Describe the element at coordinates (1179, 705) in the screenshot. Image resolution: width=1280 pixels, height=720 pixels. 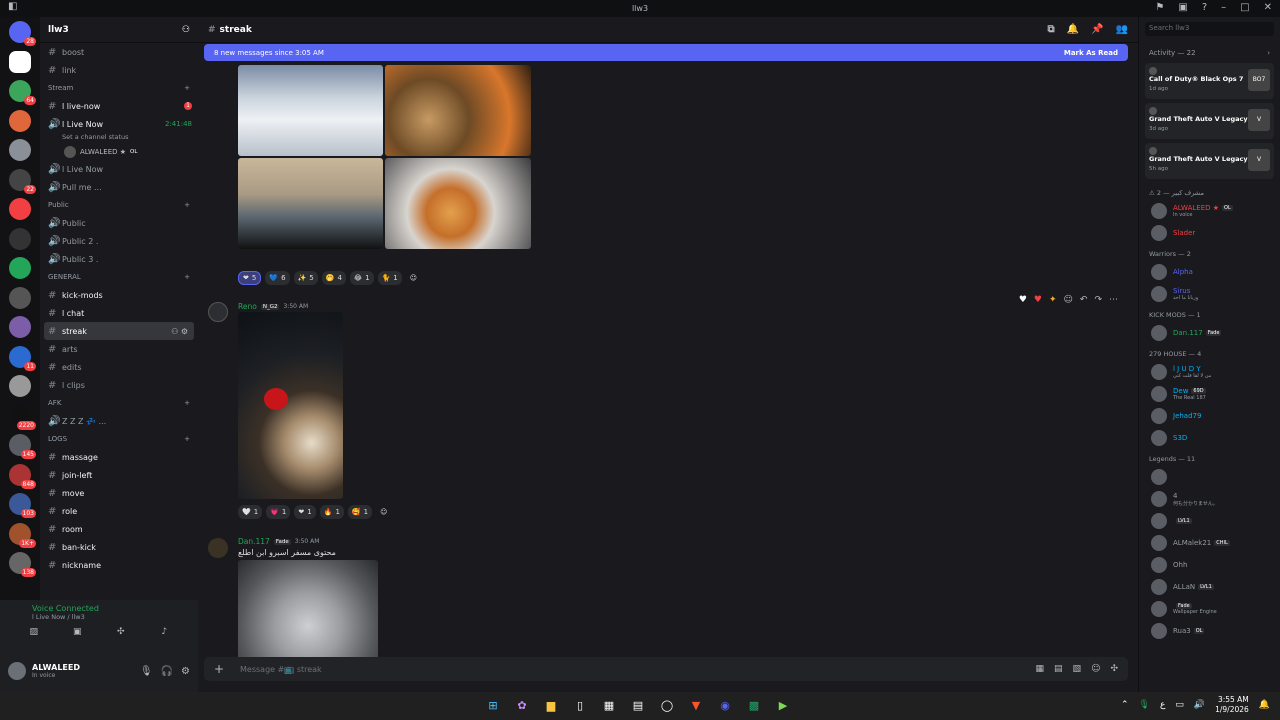
I see `network-icon: ▭` at that location.